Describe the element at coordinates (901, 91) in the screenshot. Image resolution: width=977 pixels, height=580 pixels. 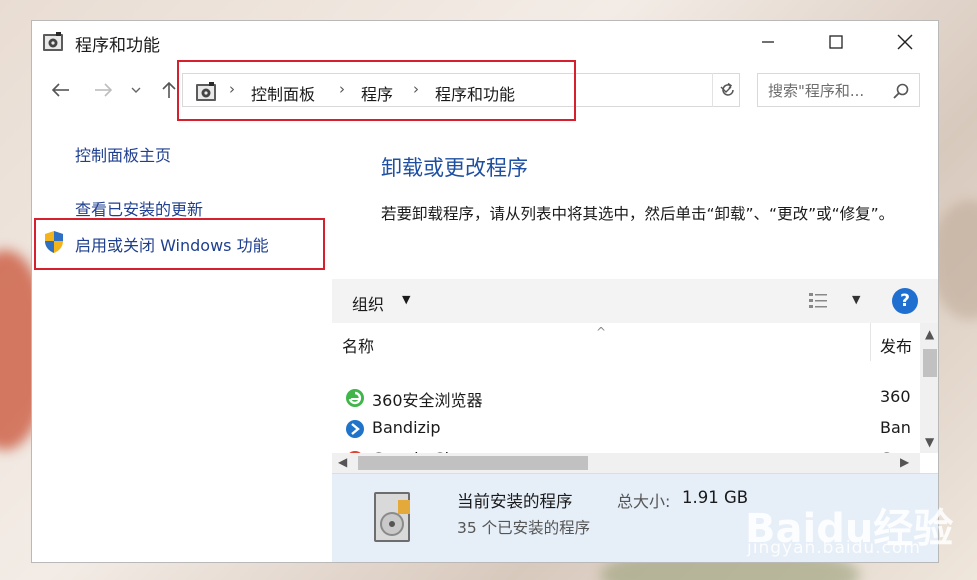
I see `search-icon` at that location.